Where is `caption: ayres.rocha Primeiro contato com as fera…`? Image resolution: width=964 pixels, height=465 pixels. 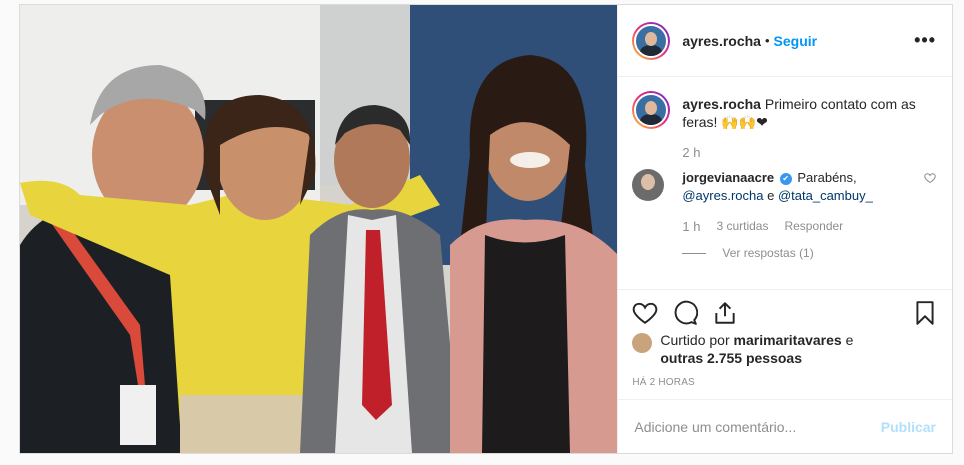 caption: ayres.rocha Primeiro contato com as fera… is located at coordinates (784, 111).